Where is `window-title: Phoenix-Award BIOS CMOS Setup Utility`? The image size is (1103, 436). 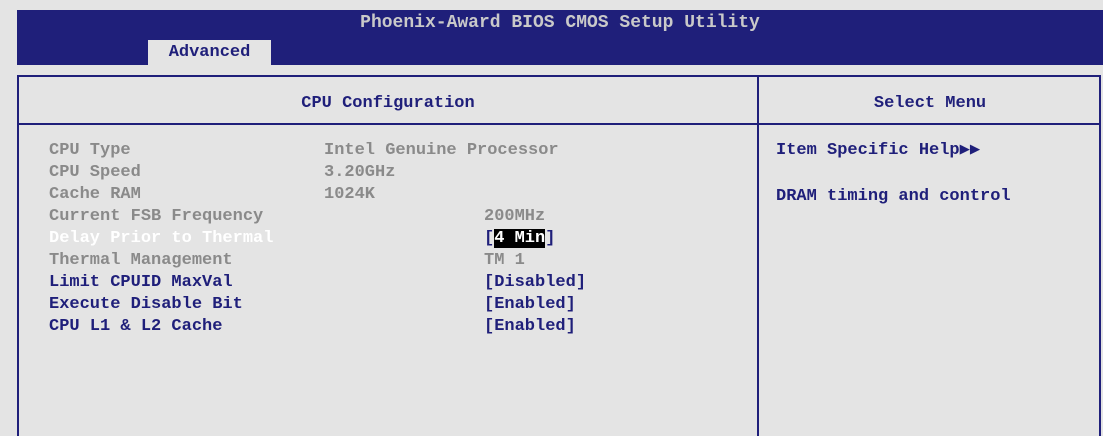 window-title: Phoenix-Award BIOS CMOS Setup Utility is located at coordinates (560, 23).